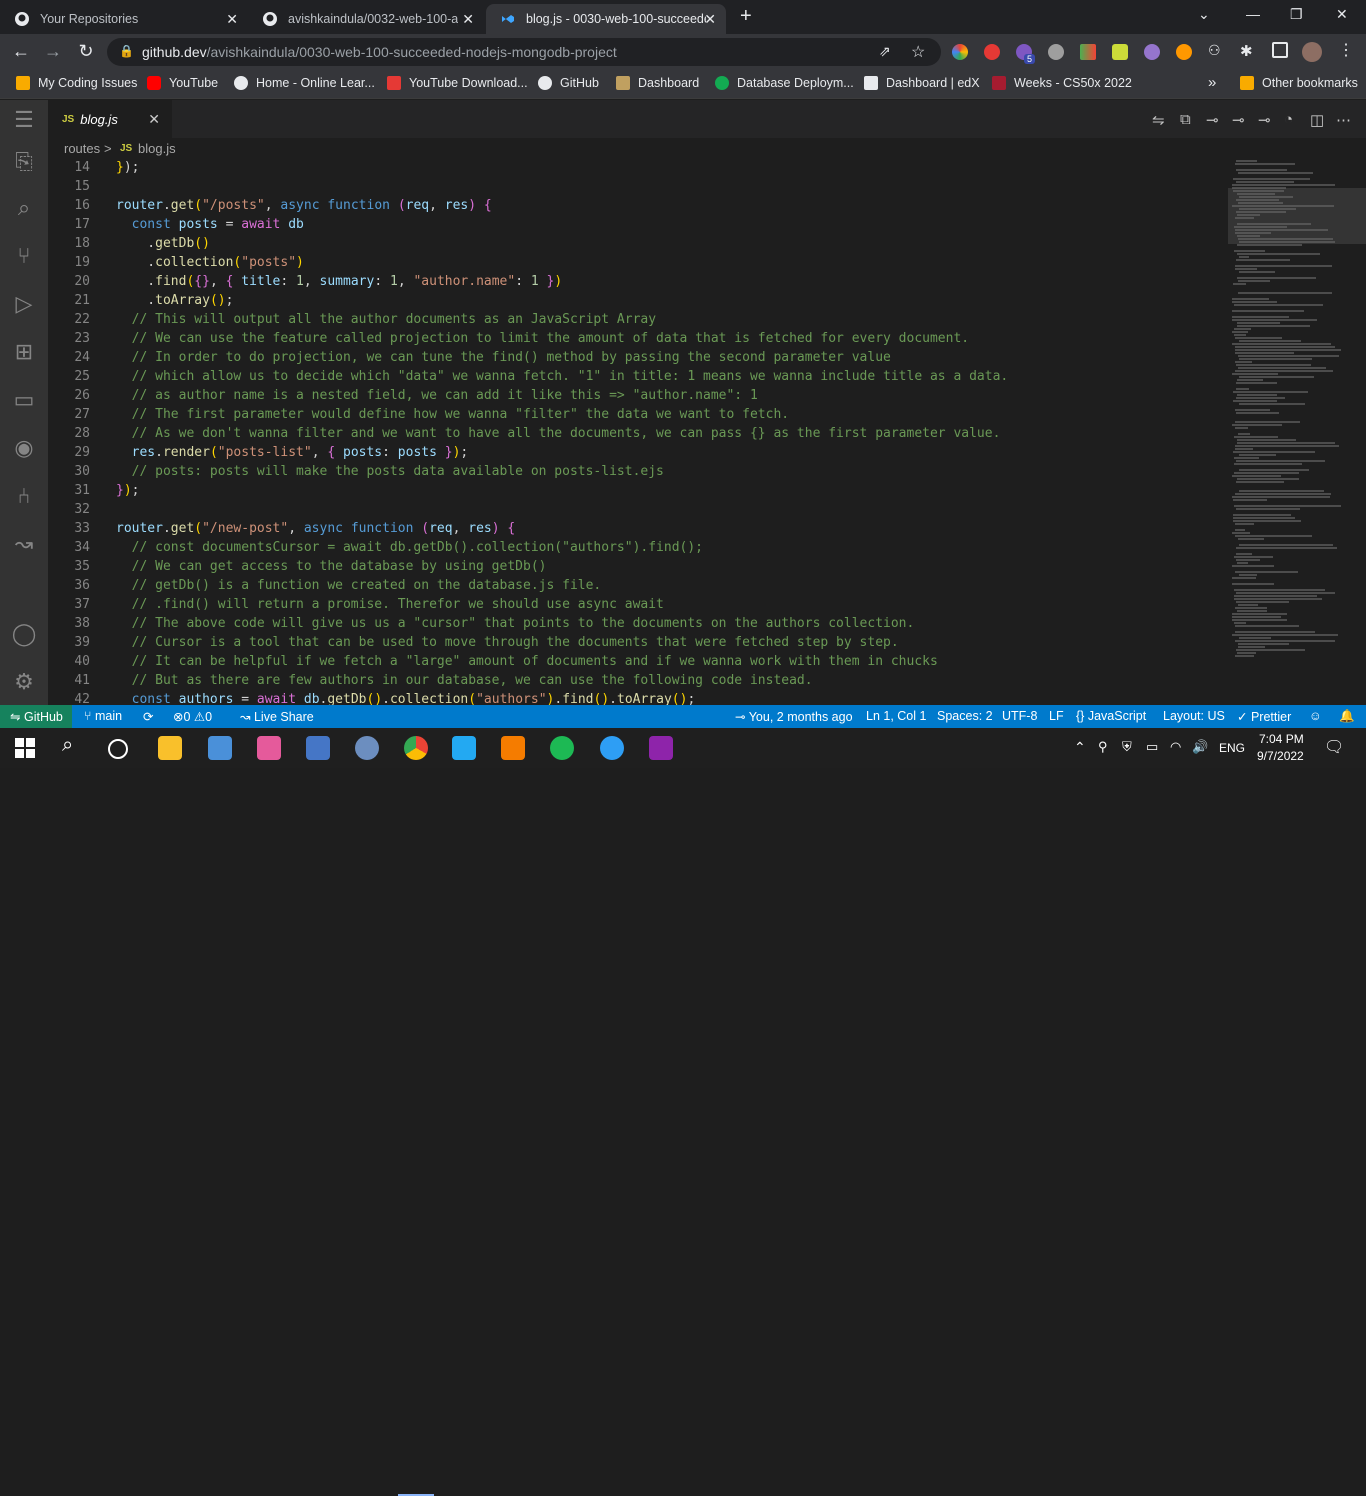 The width and height of the screenshot is (1366, 1496). I want to click on timeline-icon: ◔, so click(1288, 119).